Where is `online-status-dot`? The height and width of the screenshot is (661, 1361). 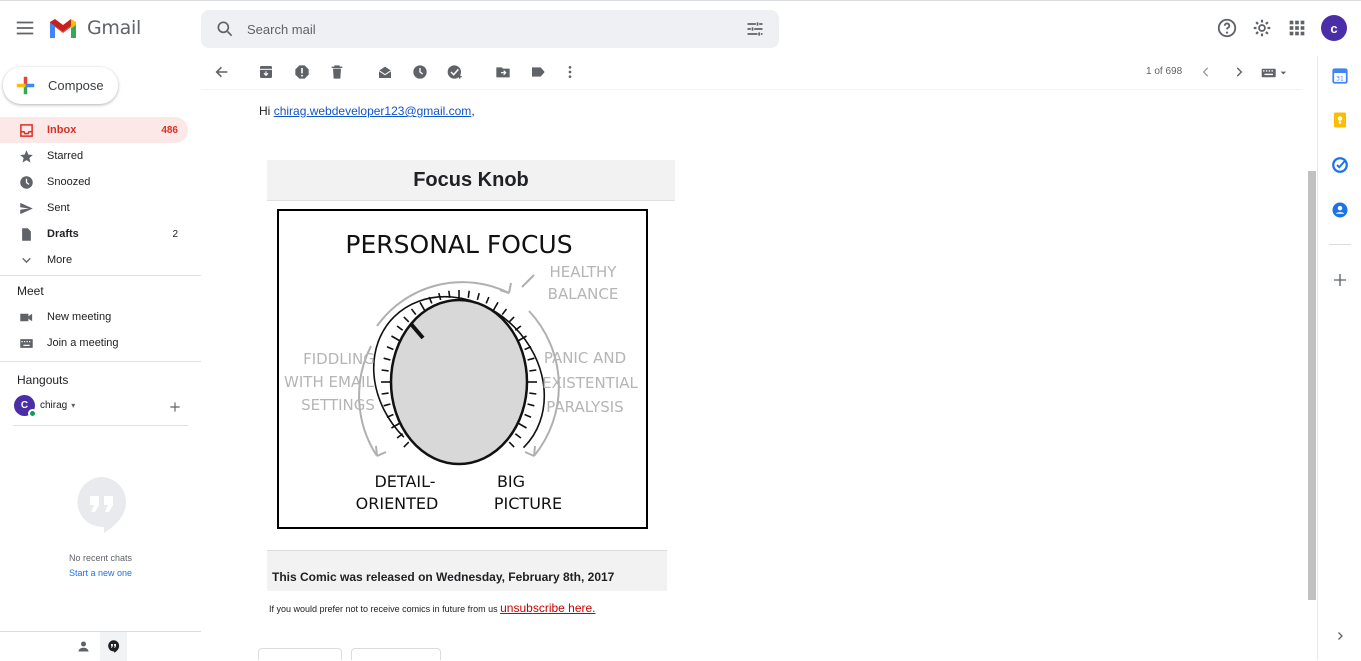
online-status-dot is located at coordinates (32, 413).